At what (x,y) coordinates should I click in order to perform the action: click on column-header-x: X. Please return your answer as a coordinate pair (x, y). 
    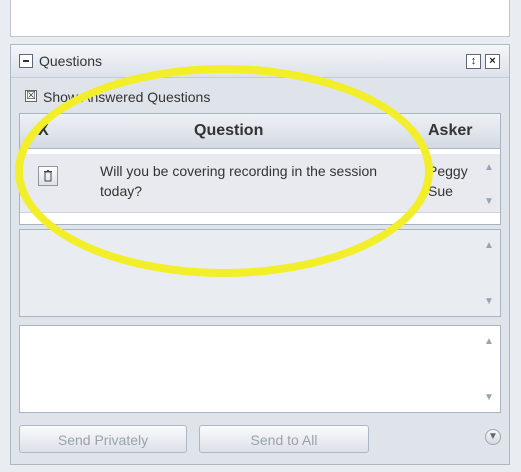
    Looking at the image, I should click on (43, 130).